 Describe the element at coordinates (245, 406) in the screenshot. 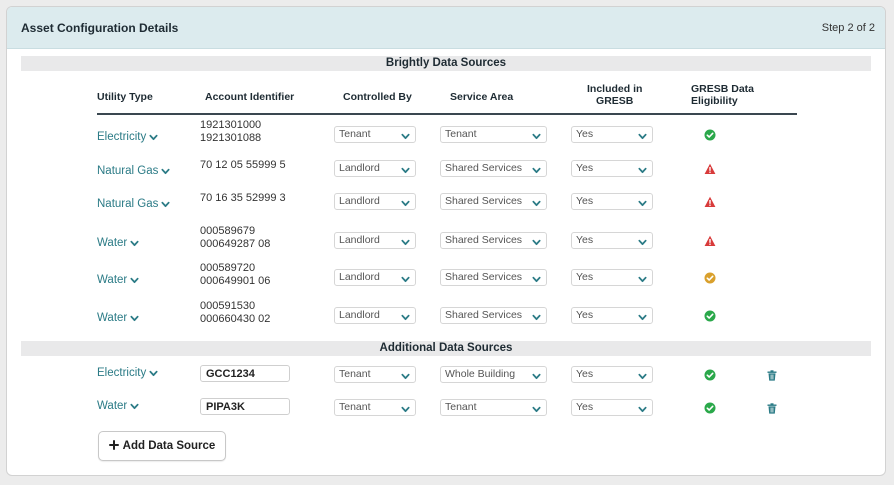

I see `account-identifier-input: PIPA3K` at that location.